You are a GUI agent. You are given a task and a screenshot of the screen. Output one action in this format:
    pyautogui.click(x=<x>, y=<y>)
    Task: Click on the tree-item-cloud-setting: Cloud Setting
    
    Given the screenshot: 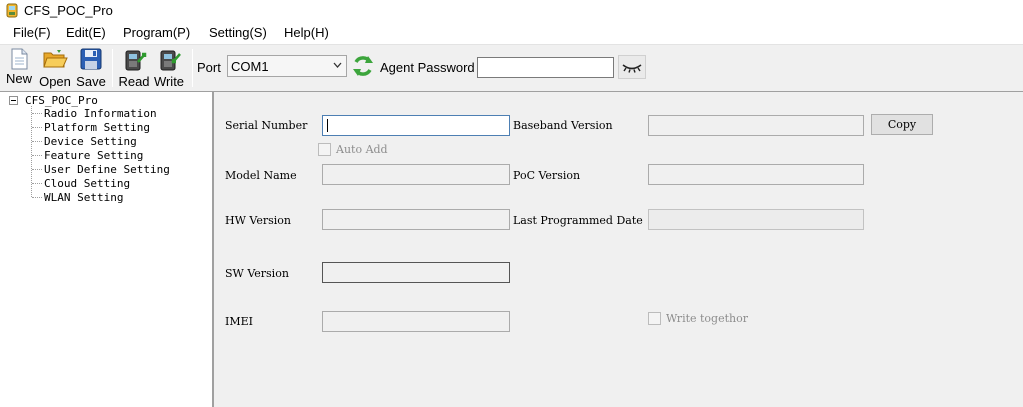 What is the action you would take?
    pyautogui.click(x=87, y=183)
    